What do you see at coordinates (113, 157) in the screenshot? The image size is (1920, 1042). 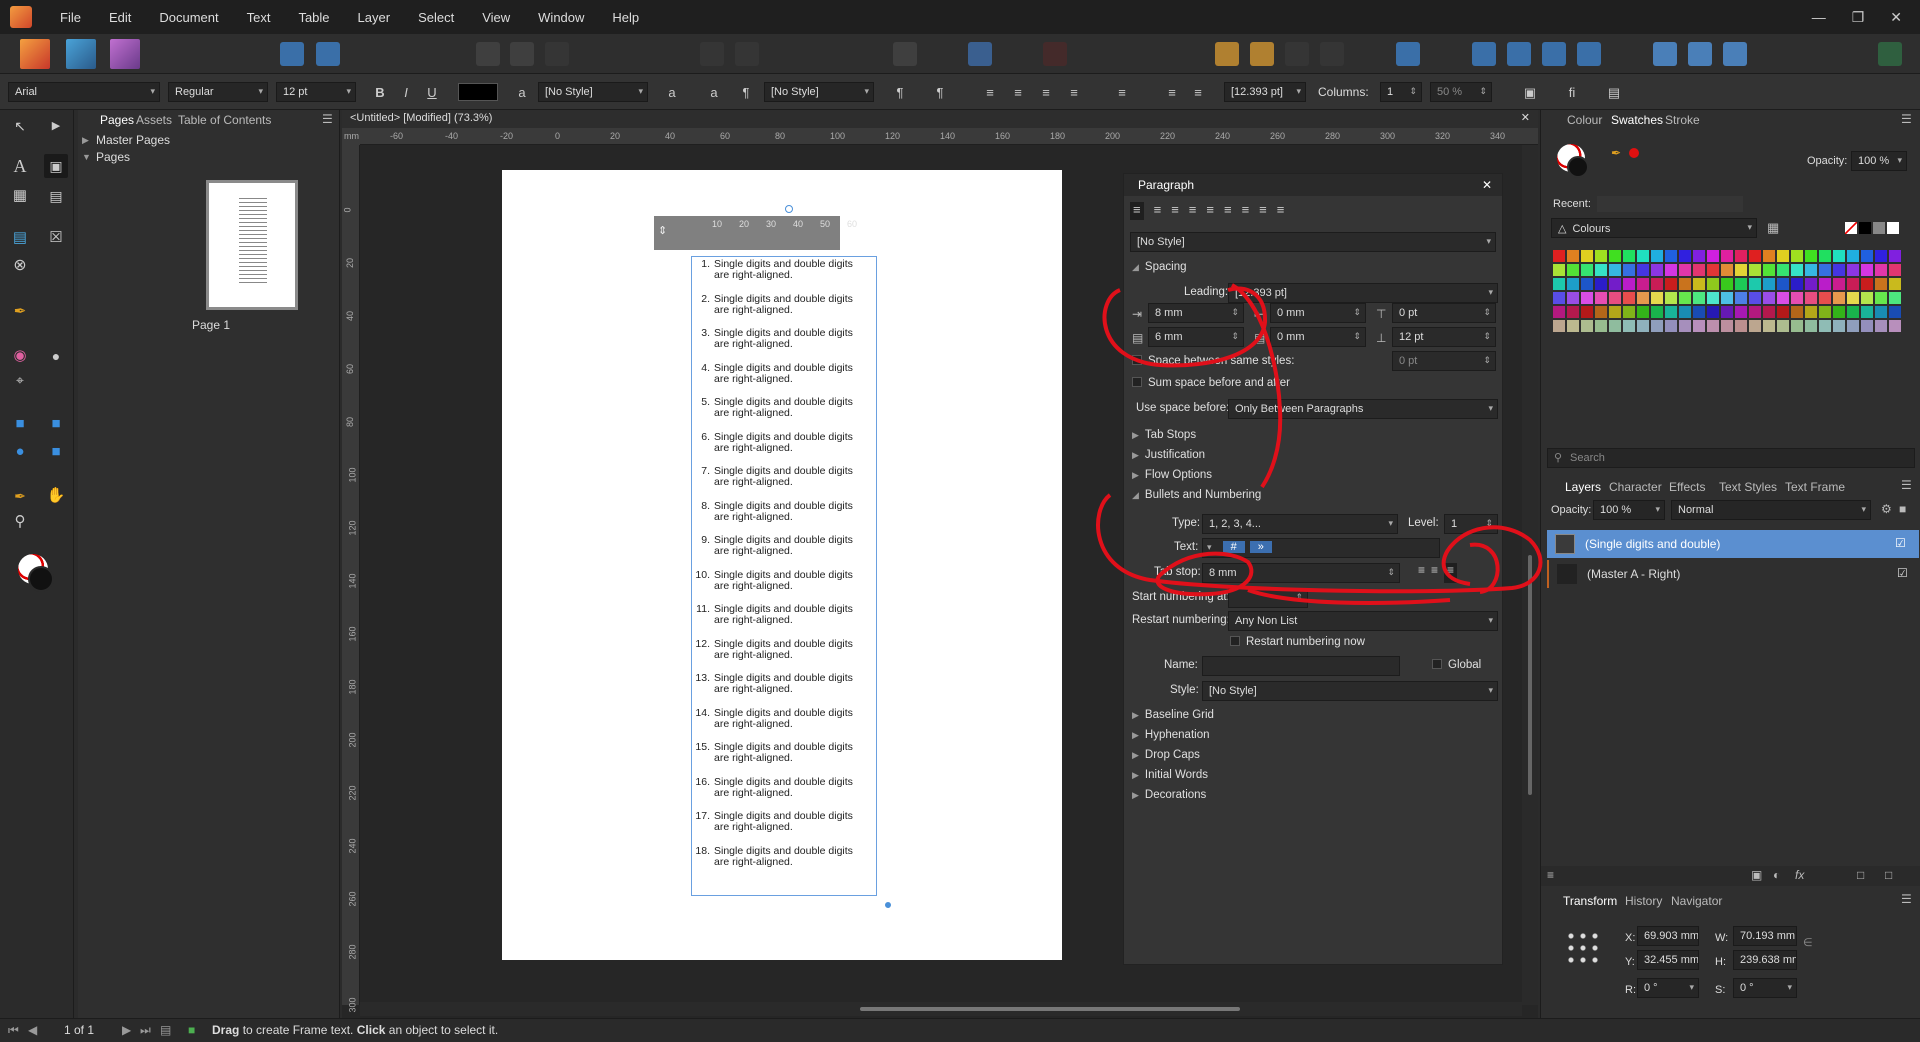 I see `pages-label: Pages` at bounding box center [113, 157].